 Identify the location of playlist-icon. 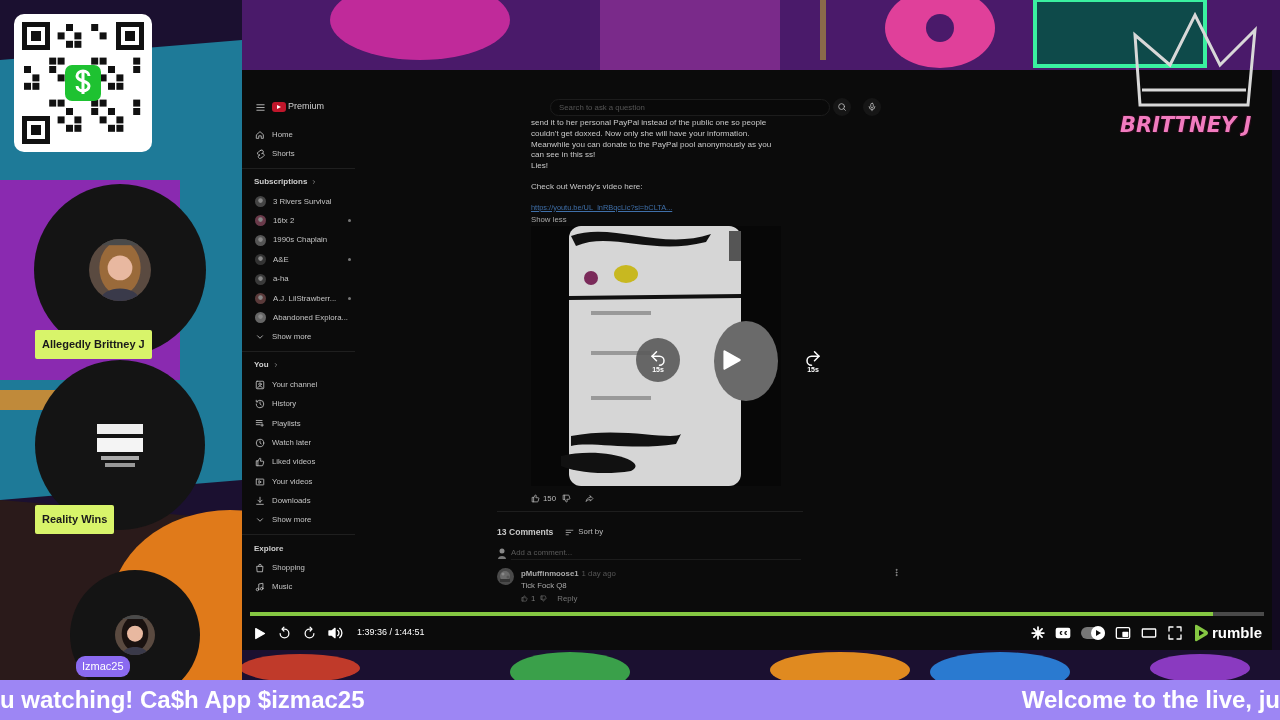
(260, 423).